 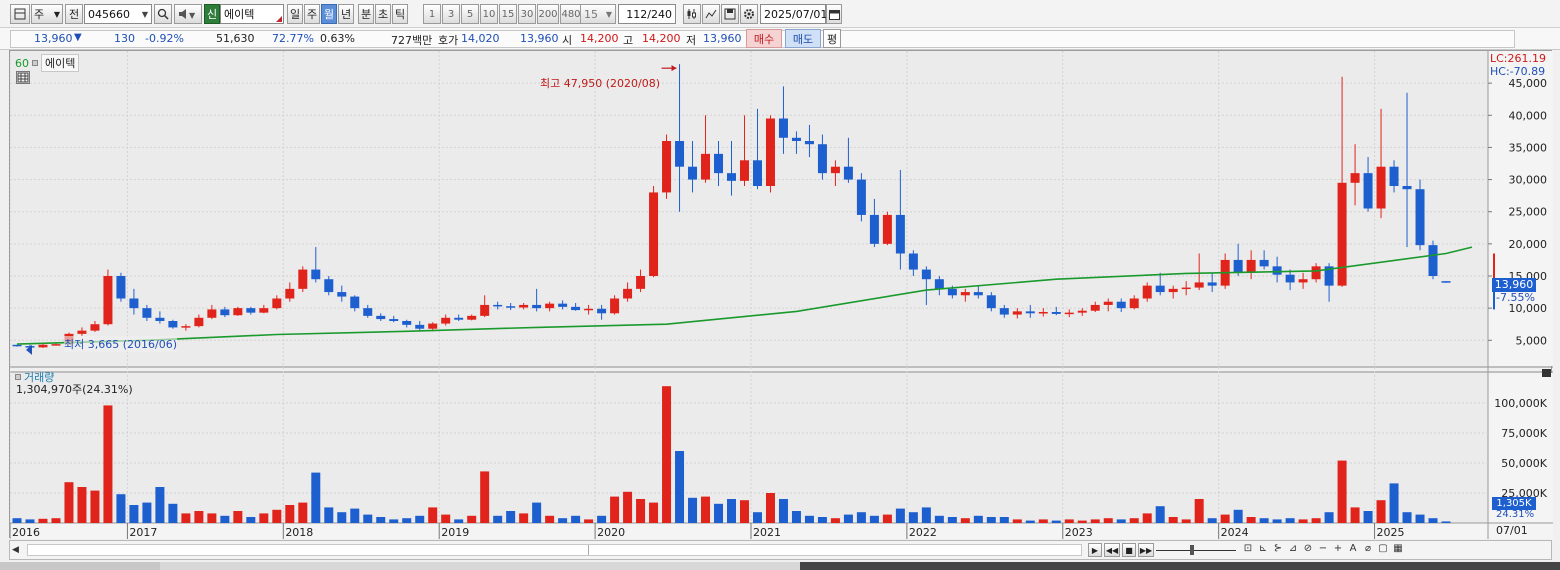 What do you see at coordinates (659, 14) in the screenshot?
I see `count-total: /240` at bounding box center [659, 14].